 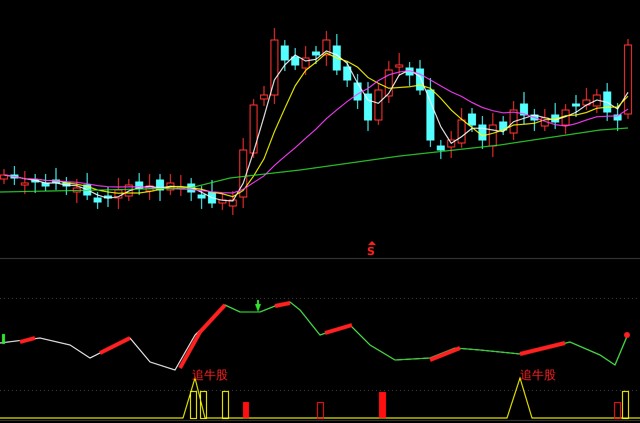 What do you see at coordinates (372, 243) in the screenshot?
I see `caret-icon` at bounding box center [372, 243].